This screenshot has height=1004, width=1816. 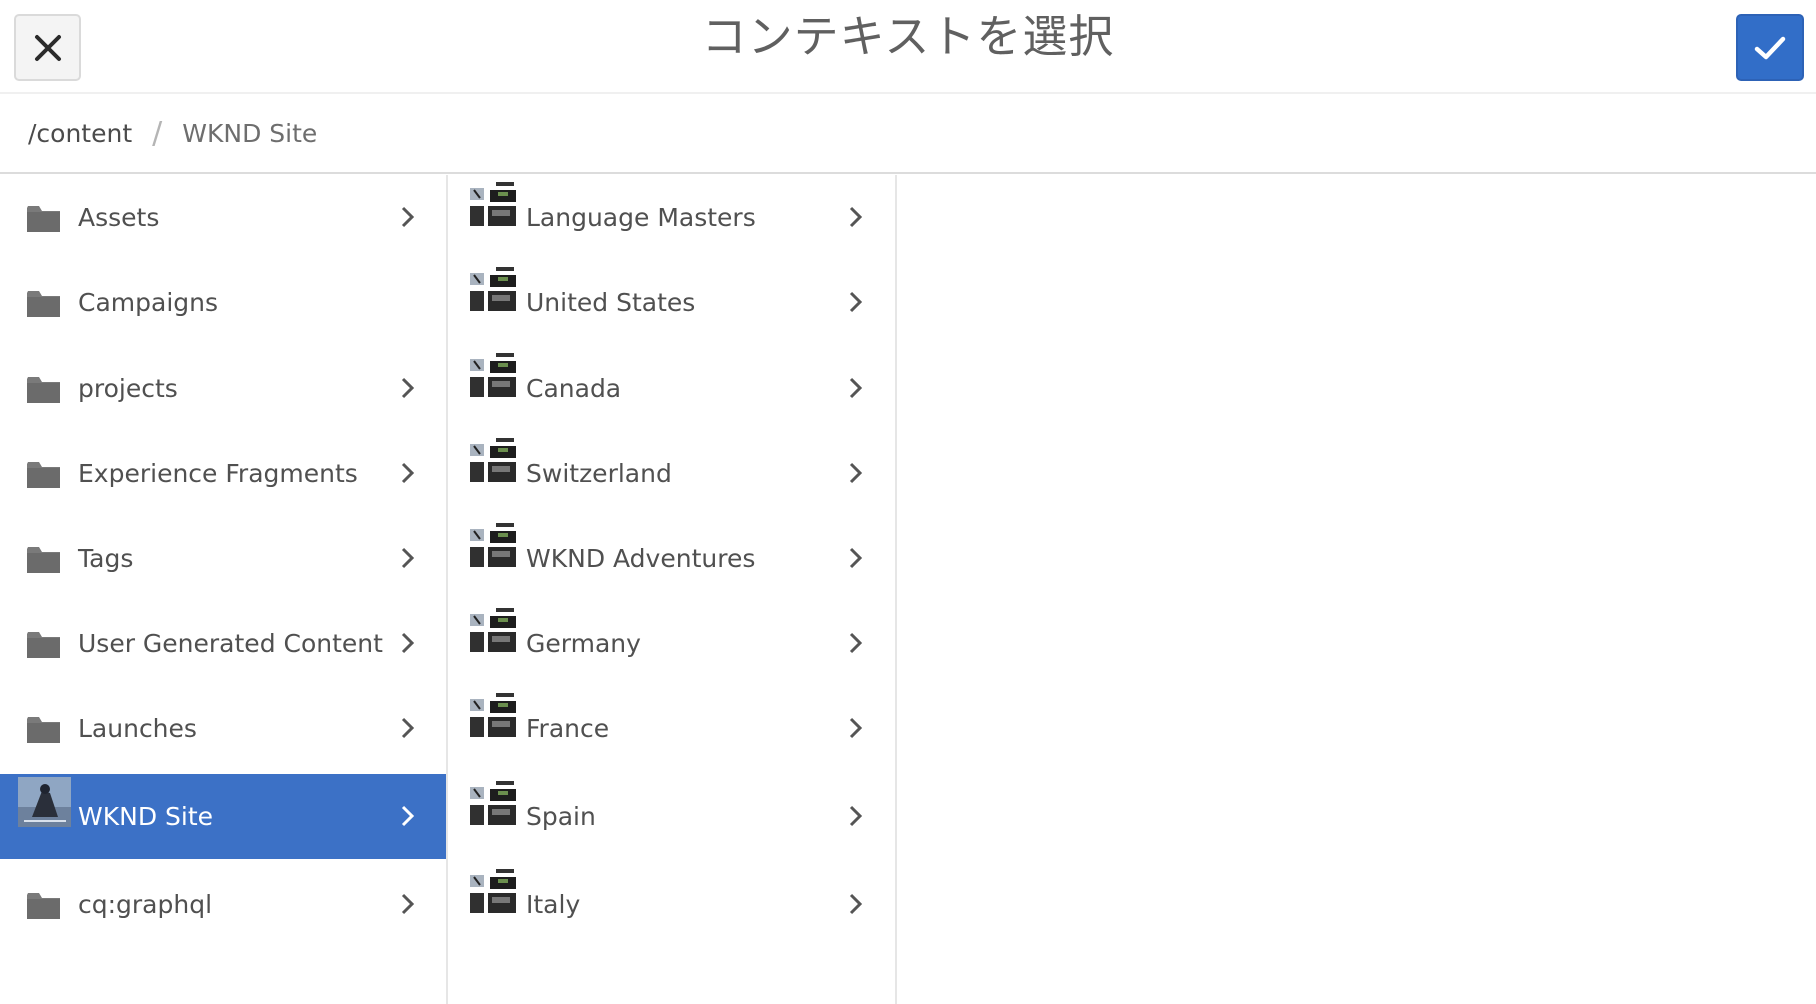 I want to click on site-thumbnail, so click(x=44, y=802).